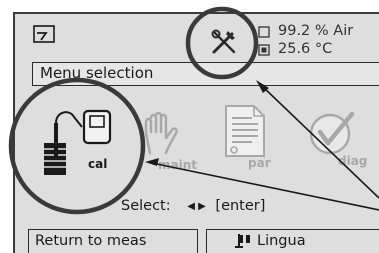  What do you see at coordinates (222, 43) in the screenshot?
I see `annotation-circle-service` at bounding box center [222, 43].